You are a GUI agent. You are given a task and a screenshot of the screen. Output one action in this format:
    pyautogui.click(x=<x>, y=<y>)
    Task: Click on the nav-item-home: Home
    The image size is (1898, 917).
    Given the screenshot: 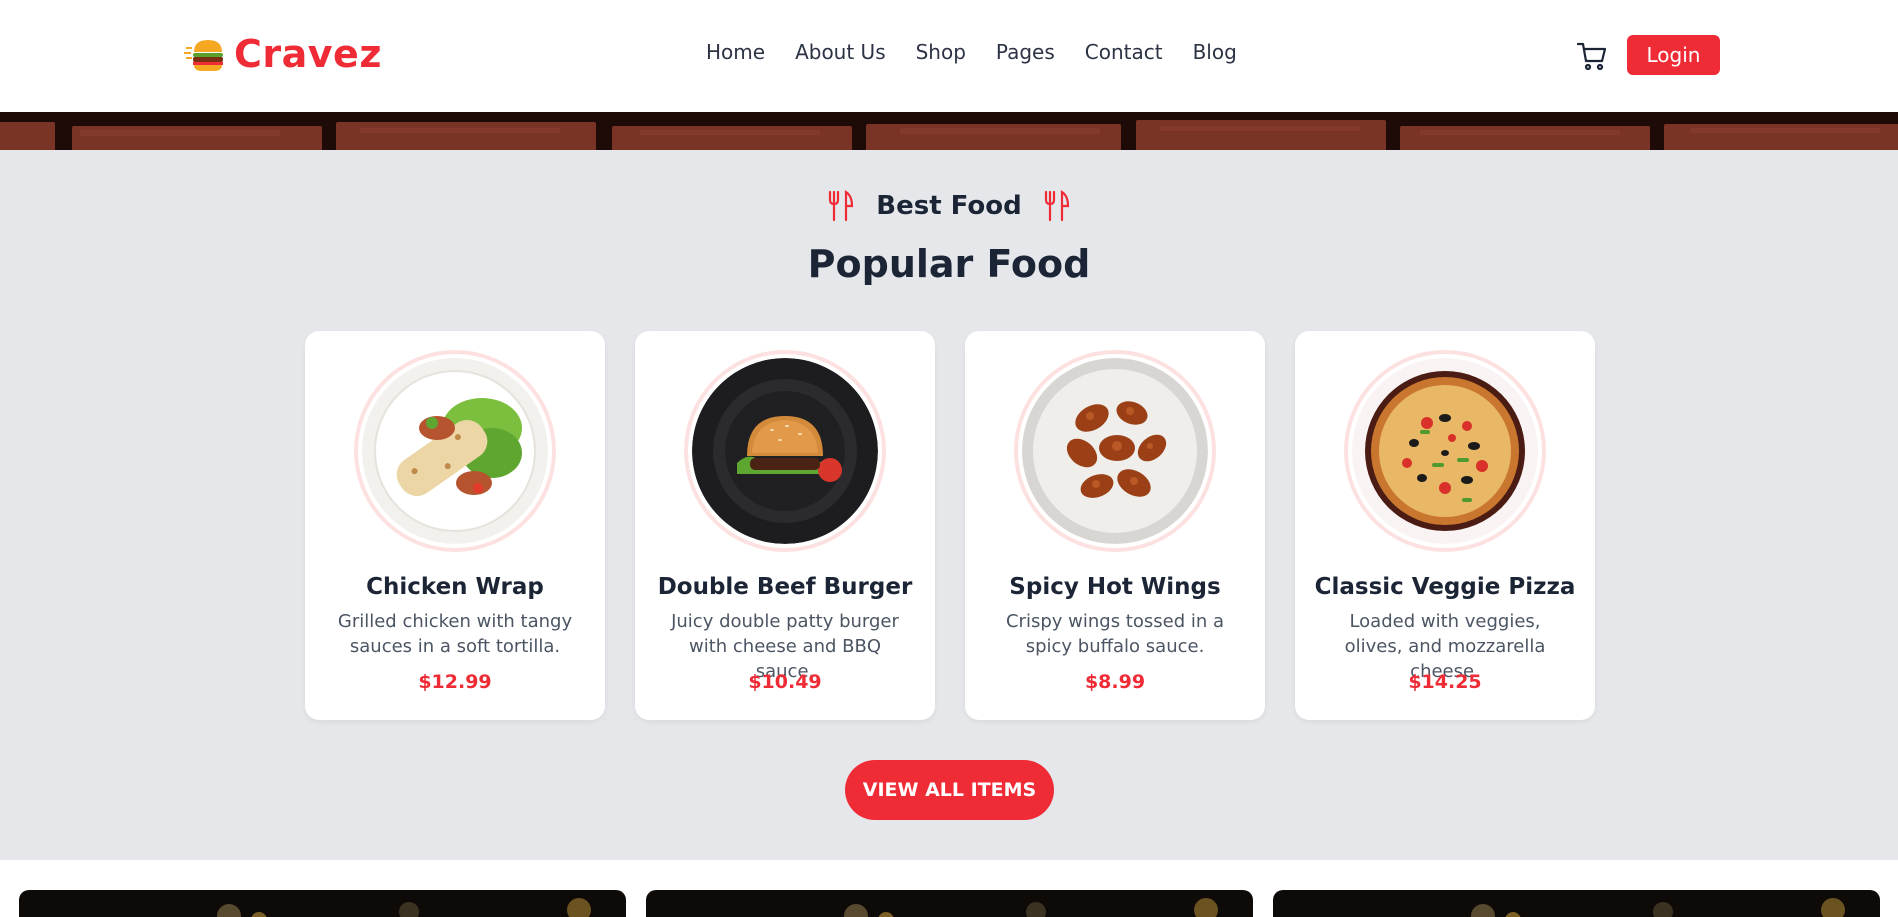 What is the action you would take?
    pyautogui.click(x=735, y=52)
    